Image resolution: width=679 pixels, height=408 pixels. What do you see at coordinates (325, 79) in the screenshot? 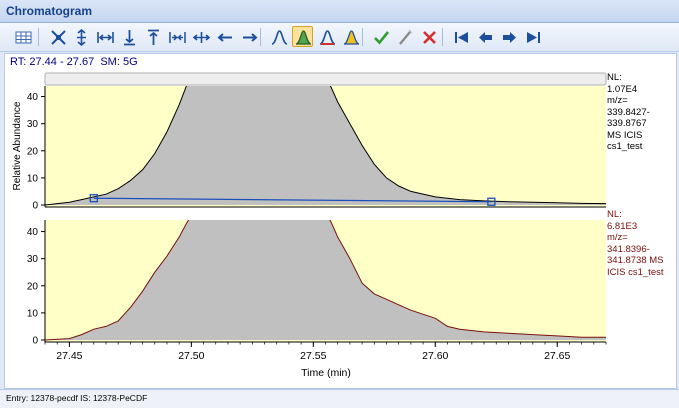
I see `x-scroll-track` at bounding box center [325, 79].